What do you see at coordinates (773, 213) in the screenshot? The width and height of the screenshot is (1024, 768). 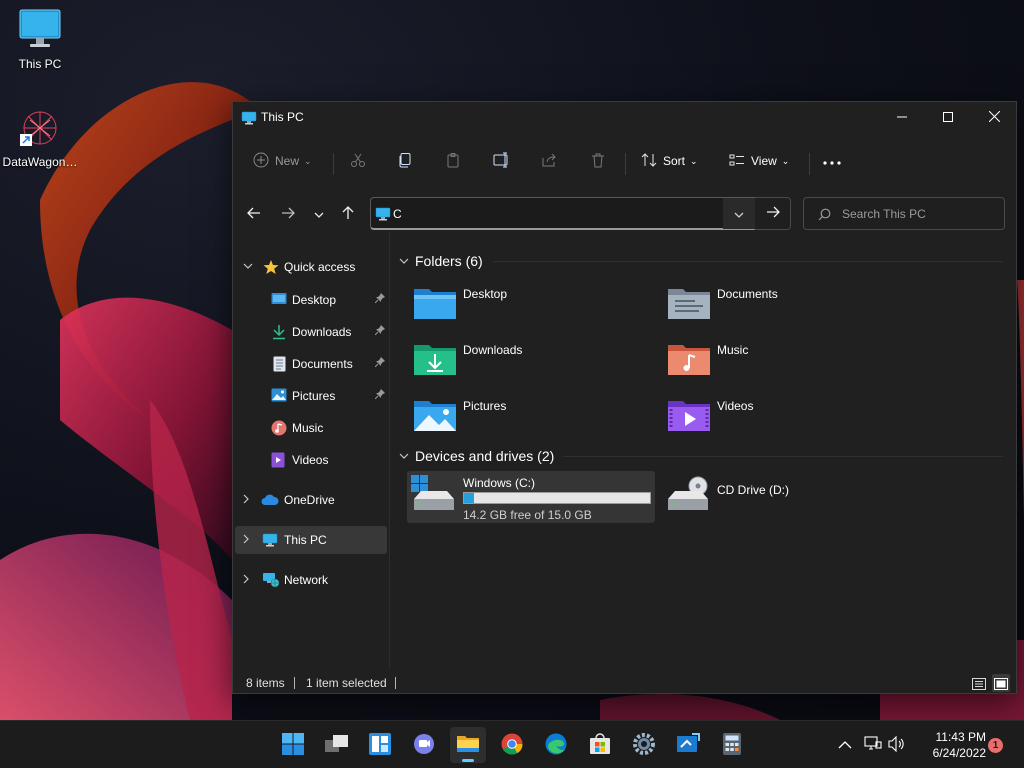 I see `go-button` at bounding box center [773, 213].